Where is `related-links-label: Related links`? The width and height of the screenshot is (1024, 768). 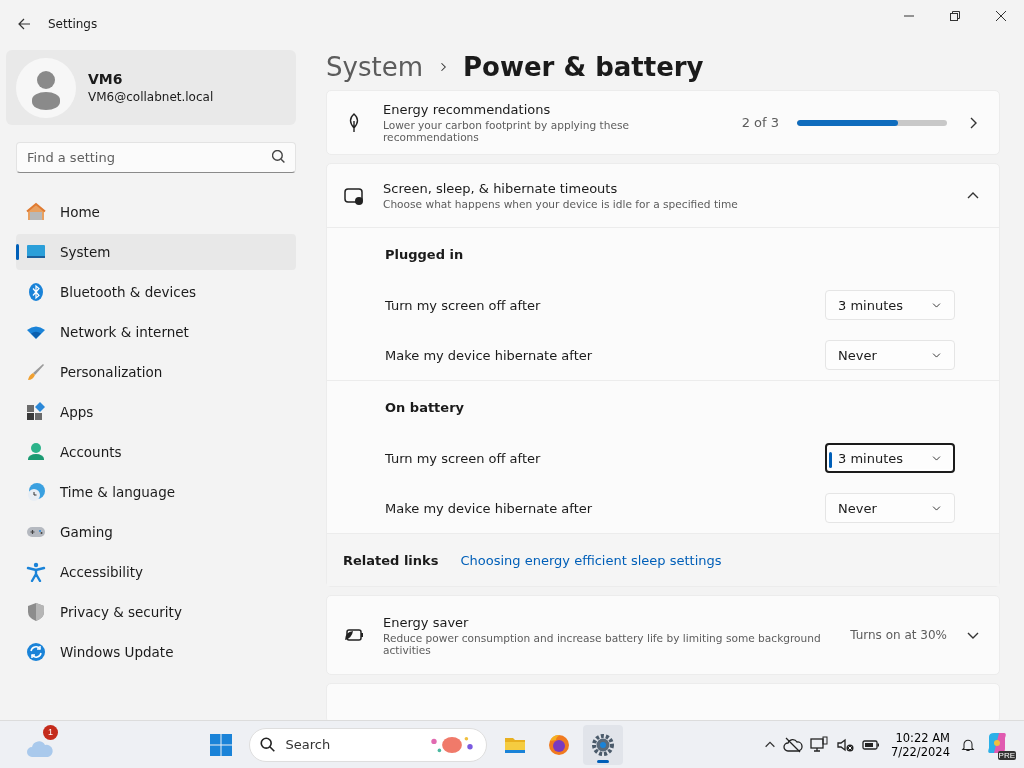
related-links-label: Related links is located at coordinates (391, 560).